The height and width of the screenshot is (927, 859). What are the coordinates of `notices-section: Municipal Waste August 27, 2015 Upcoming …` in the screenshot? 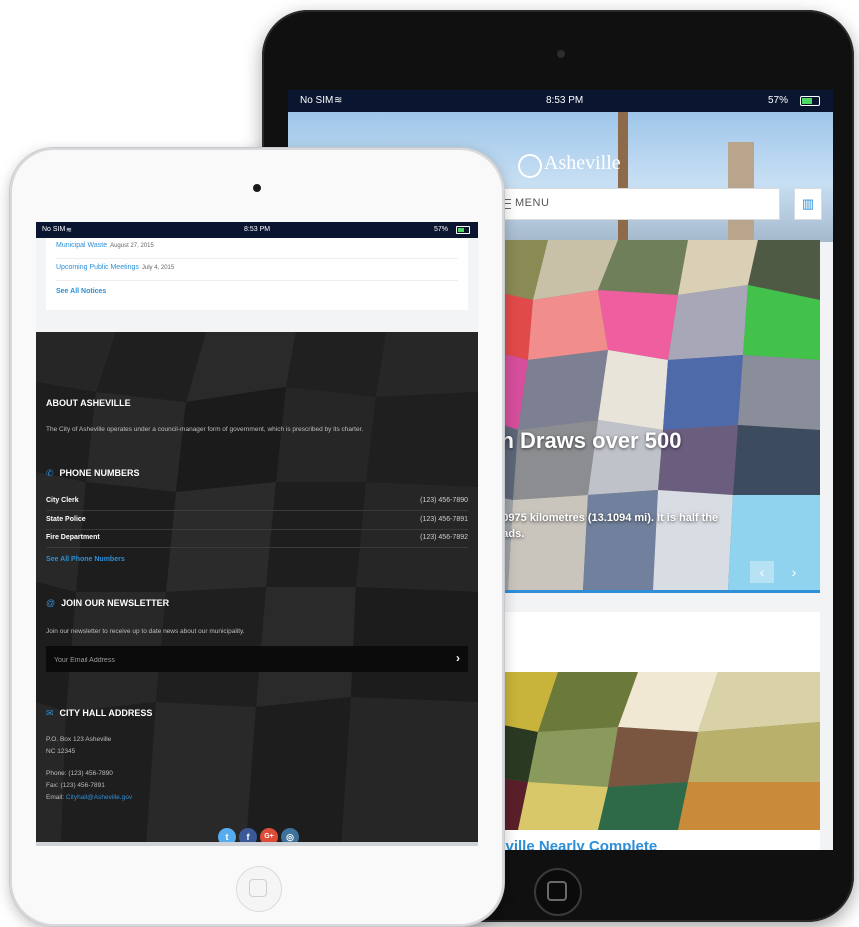 It's located at (257, 285).